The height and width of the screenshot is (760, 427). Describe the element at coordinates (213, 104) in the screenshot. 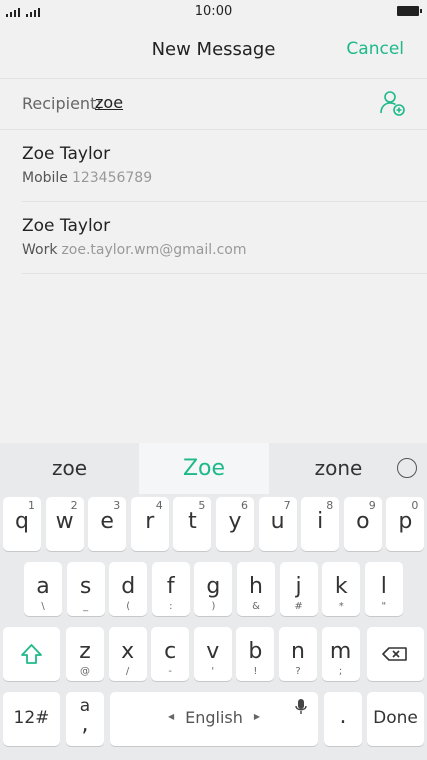

I see `recipient-field: Recipient: zoe` at that location.